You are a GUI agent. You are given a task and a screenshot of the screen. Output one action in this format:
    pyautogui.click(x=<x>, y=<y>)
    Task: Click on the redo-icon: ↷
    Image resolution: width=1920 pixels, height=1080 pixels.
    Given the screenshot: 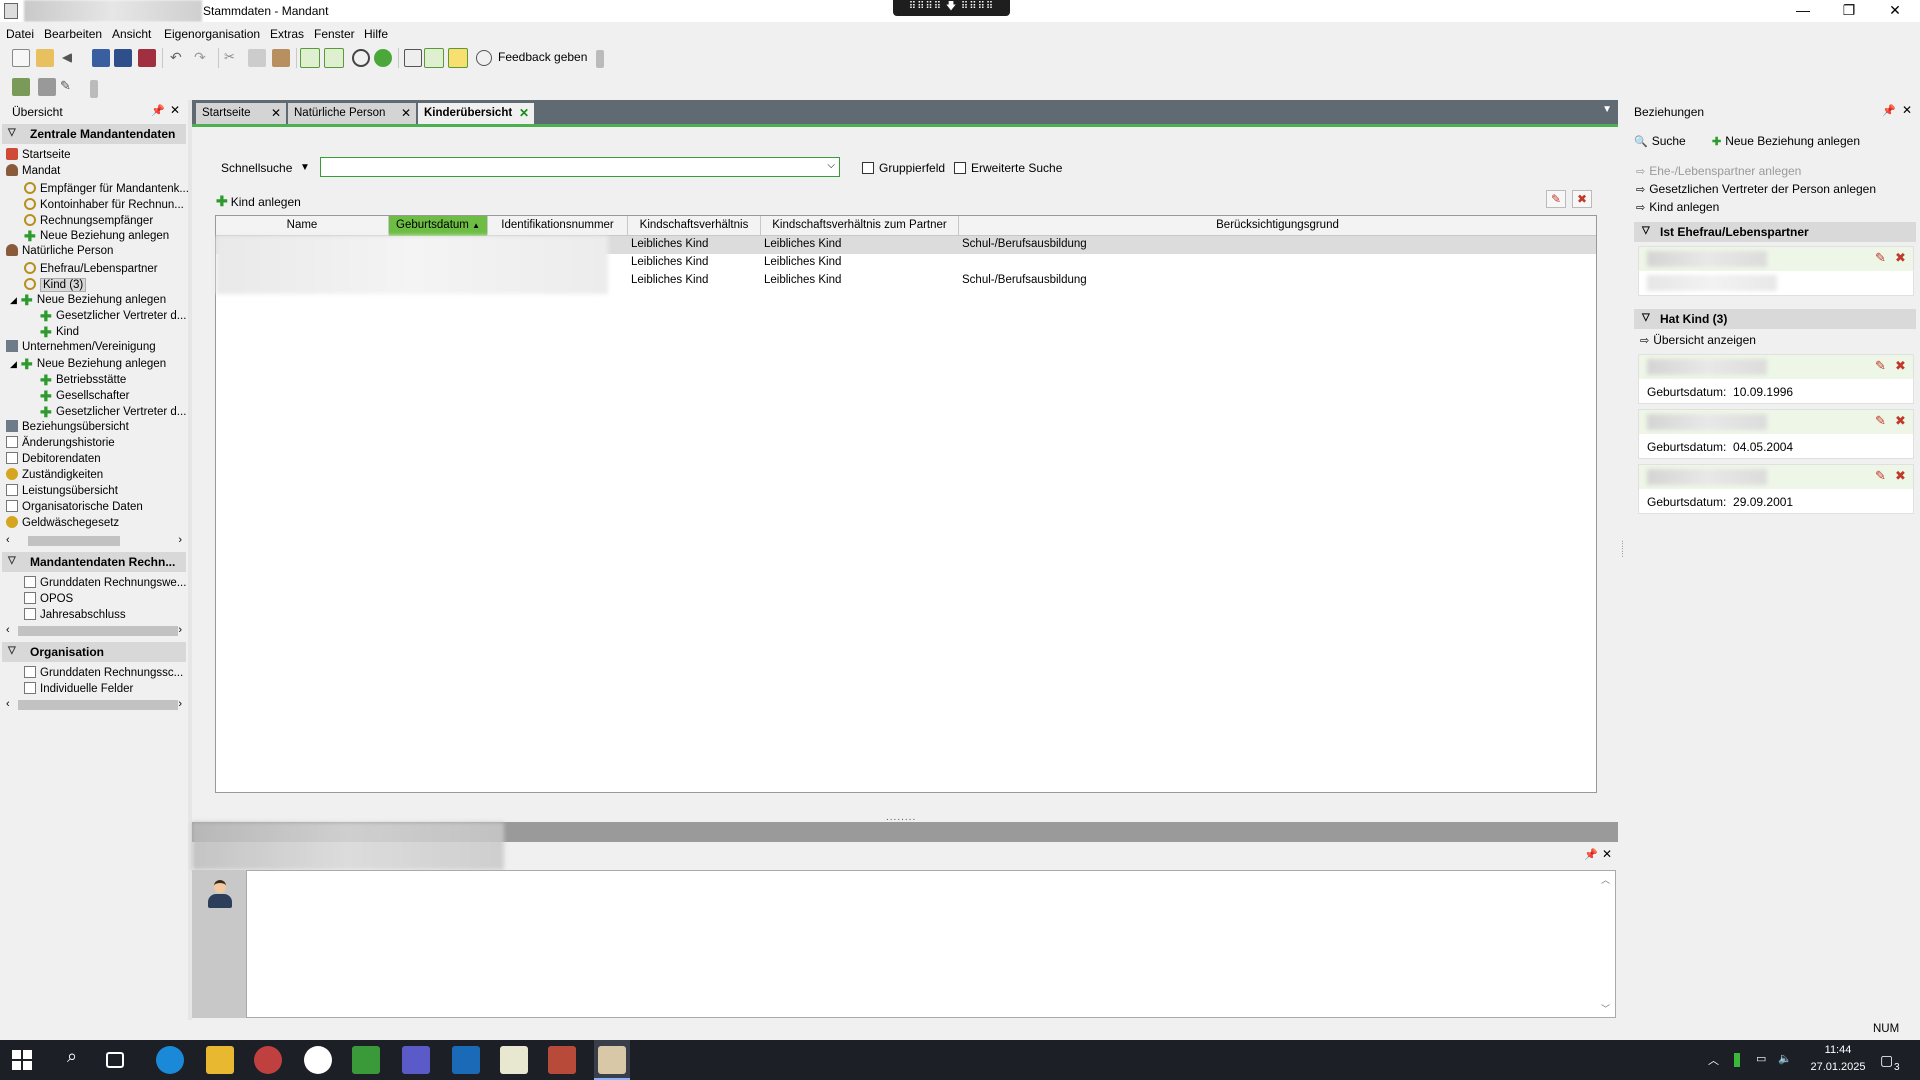 What is the action you would take?
    pyautogui.click(x=203, y=58)
    